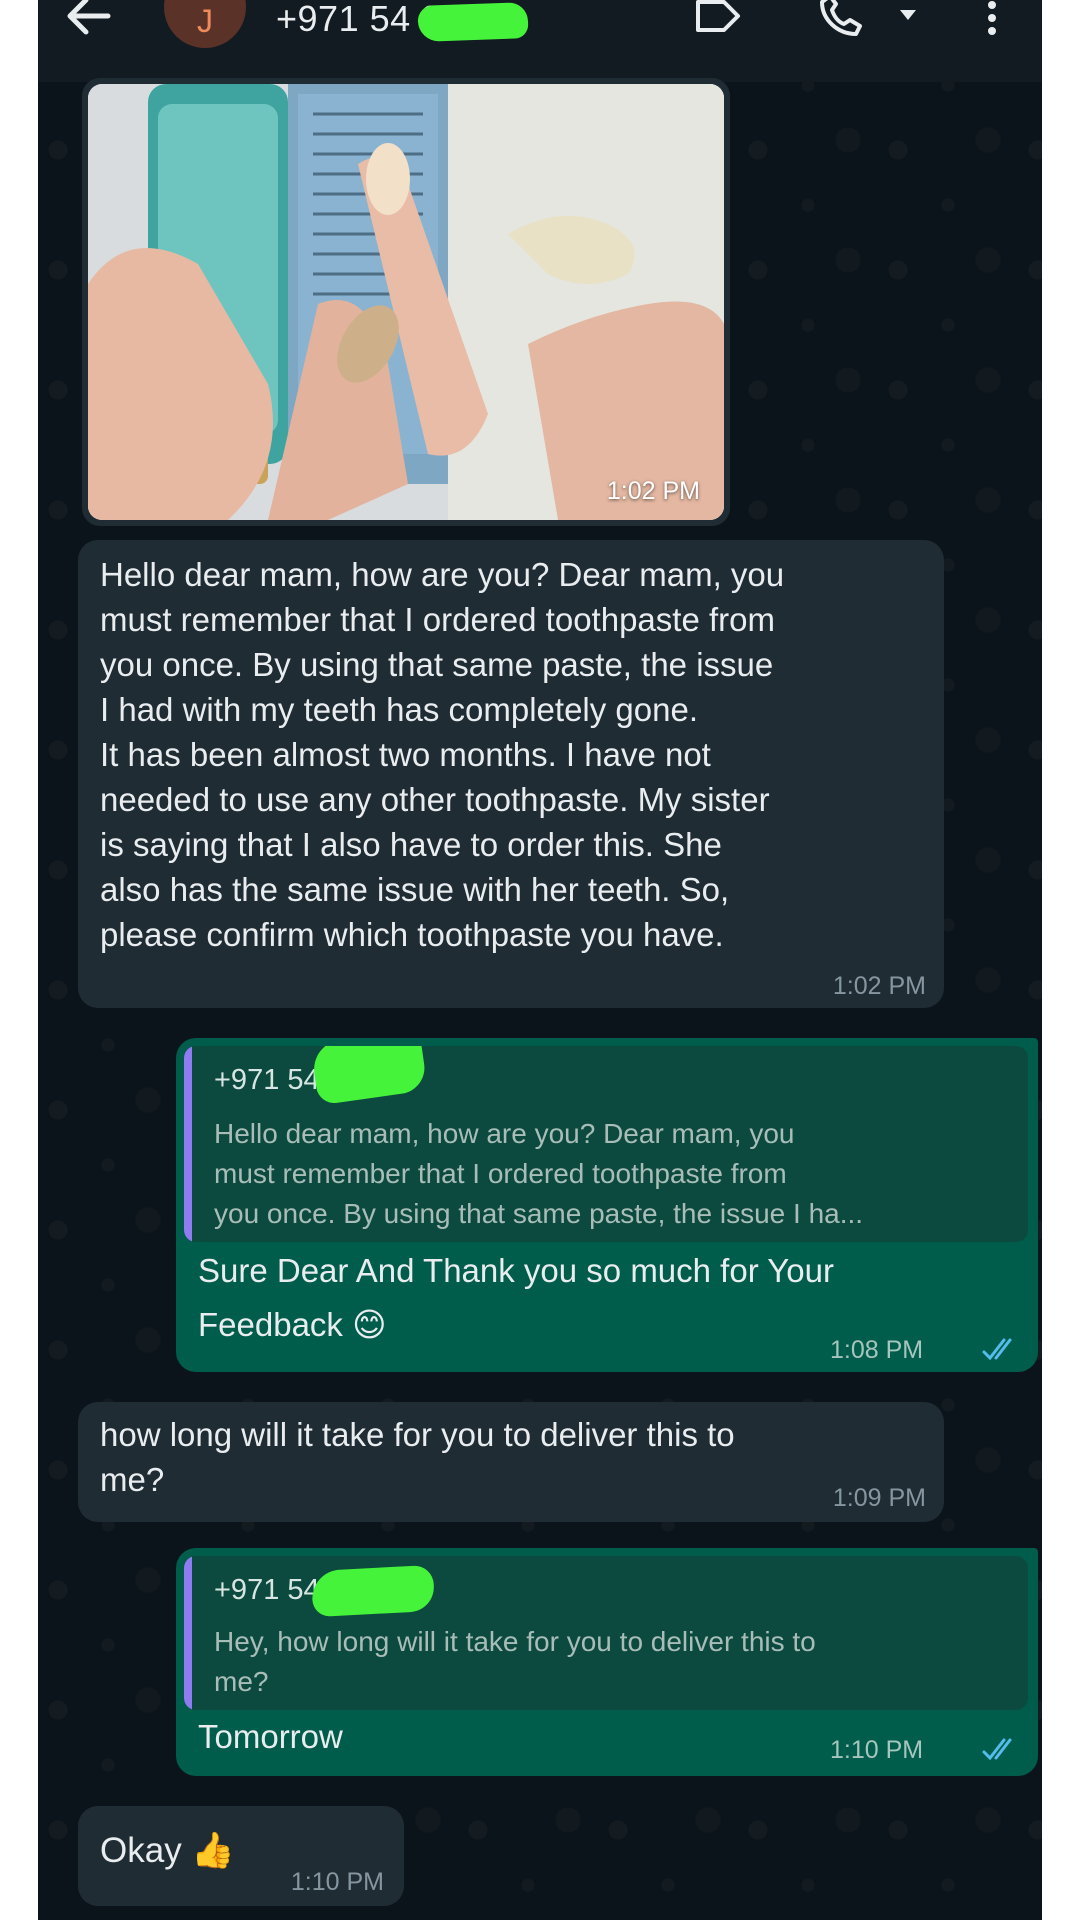  I want to click on toothpaste-photo, so click(406, 302).